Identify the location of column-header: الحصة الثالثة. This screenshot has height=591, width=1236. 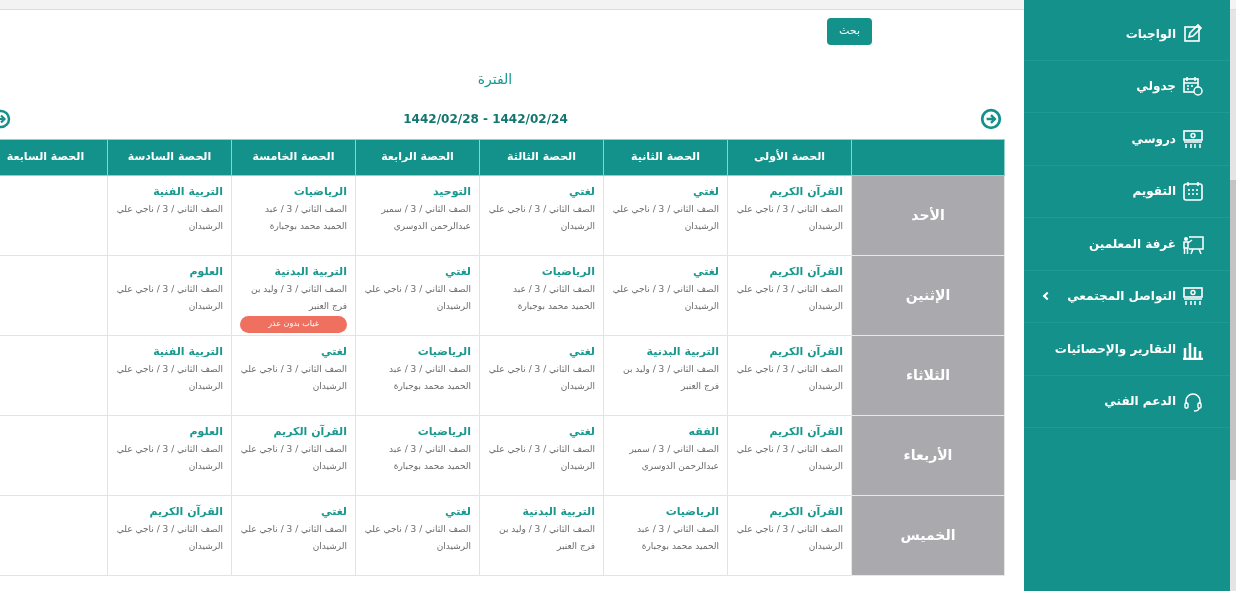
(541, 157).